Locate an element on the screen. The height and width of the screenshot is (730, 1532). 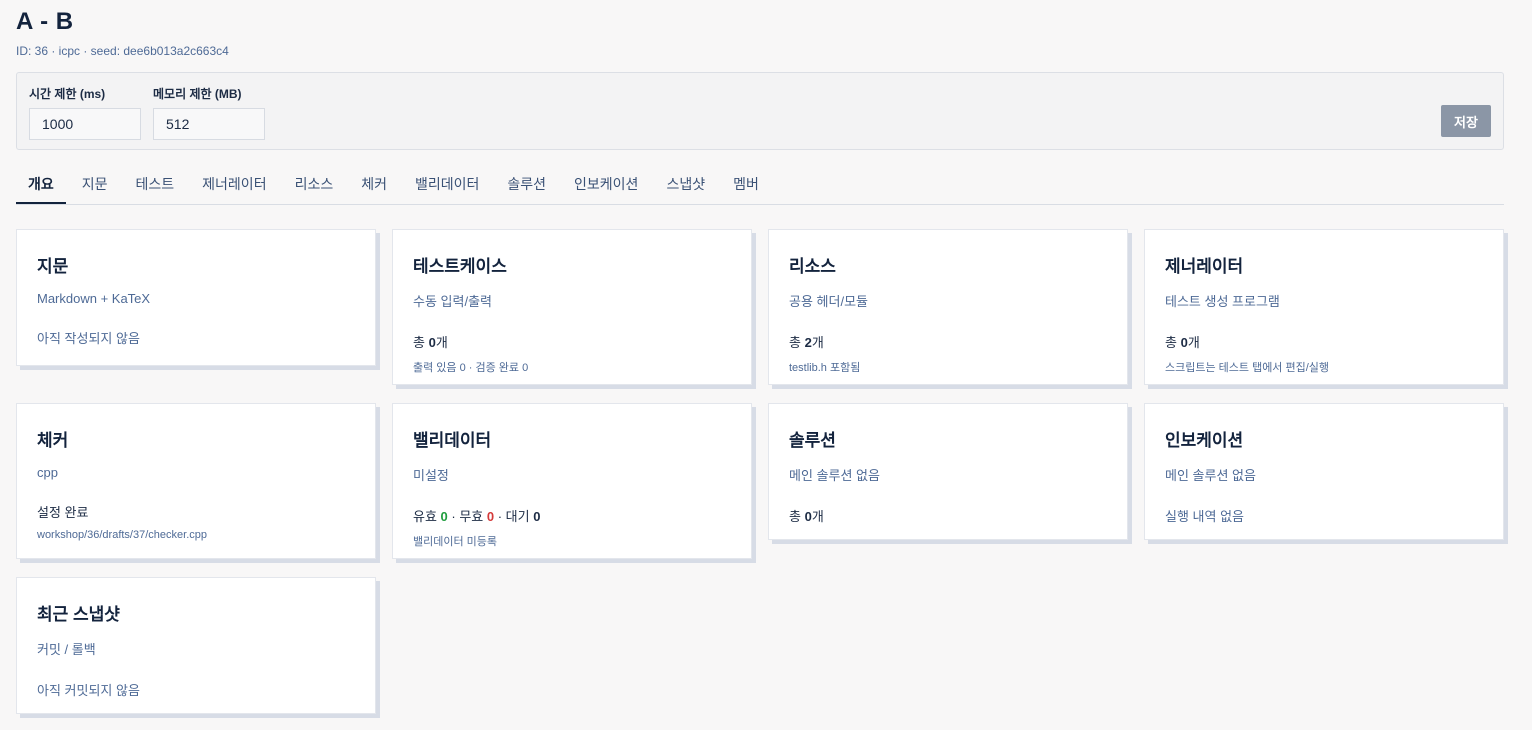
time-limit-field: 시간 제한 (ms) is located at coordinates (85, 112).